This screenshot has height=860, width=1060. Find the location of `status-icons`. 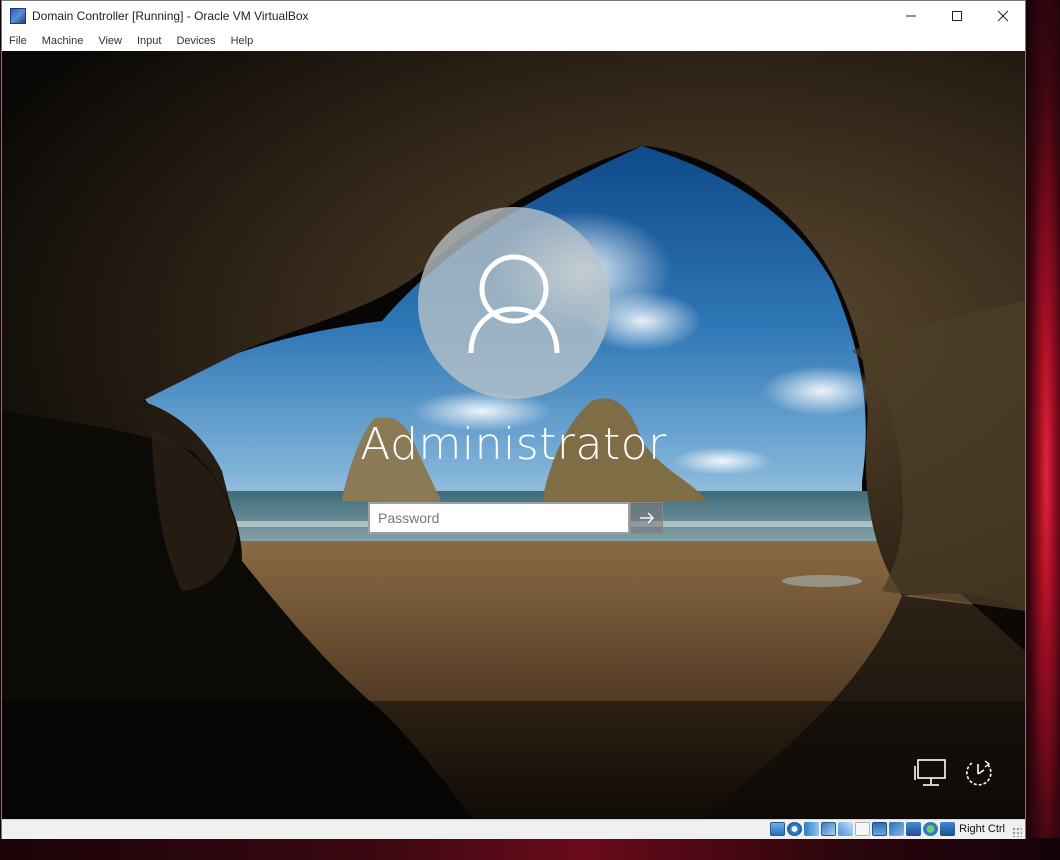

status-icons is located at coordinates (862, 829).